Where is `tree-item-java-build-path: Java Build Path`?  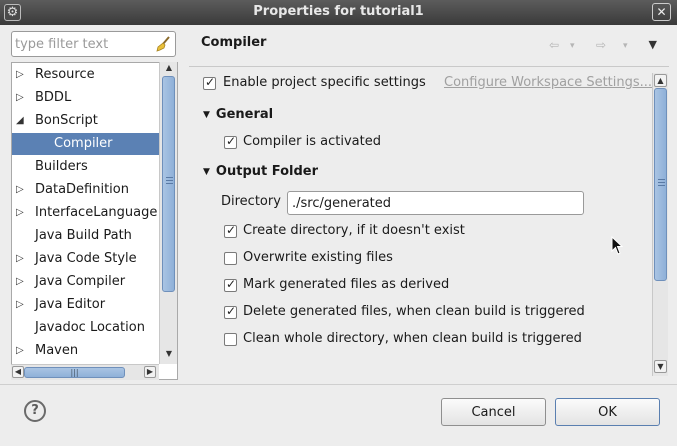 tree-item-java-build-path: Java Build Path is located at coordinates (86, 236).